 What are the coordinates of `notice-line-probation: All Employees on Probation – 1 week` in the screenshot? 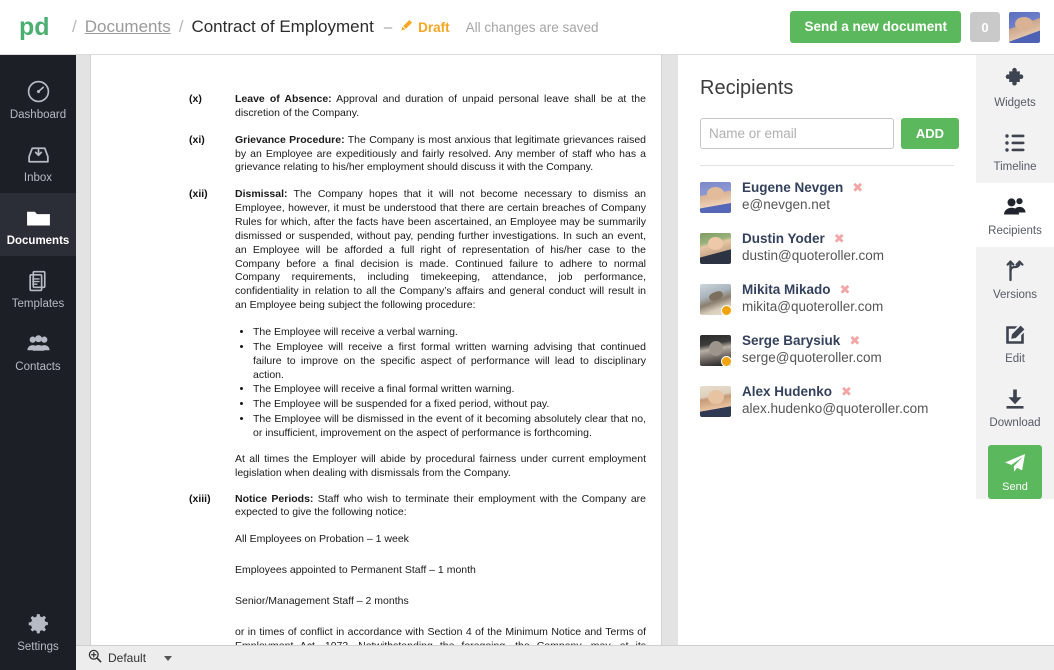 It's located at (322, 539).